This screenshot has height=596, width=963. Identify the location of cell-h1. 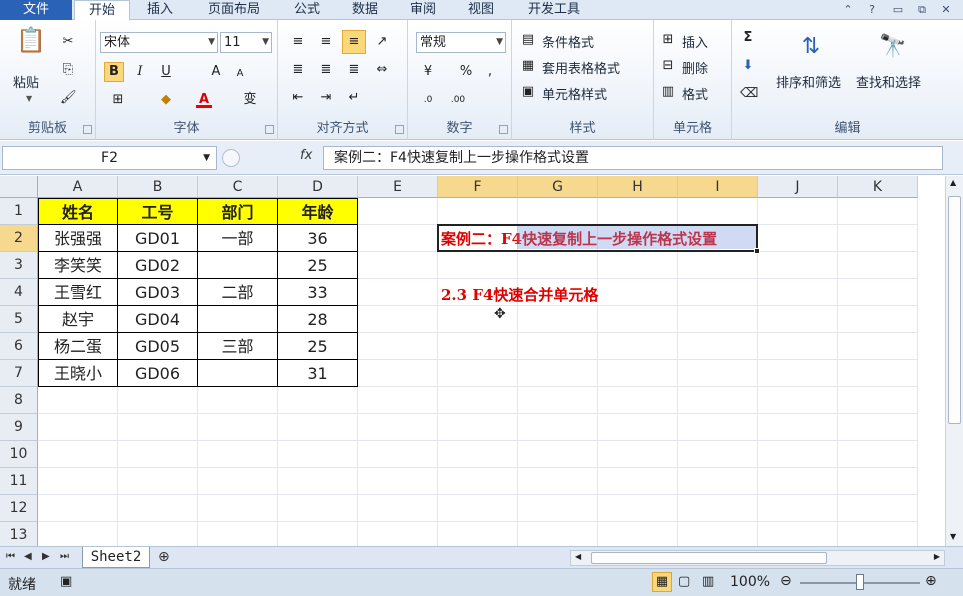
(638, 211).